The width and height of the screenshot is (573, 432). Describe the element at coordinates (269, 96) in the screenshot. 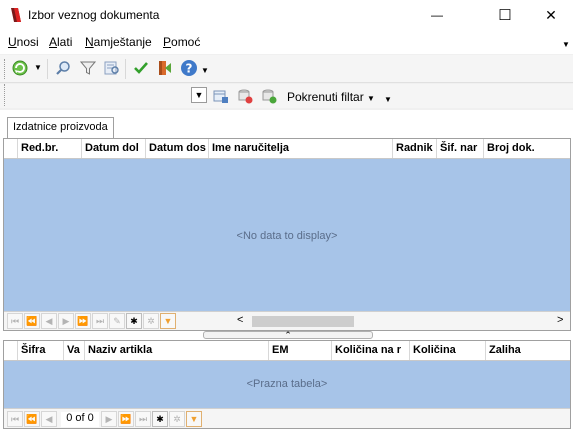

I see `grid-add-icon` at that location.